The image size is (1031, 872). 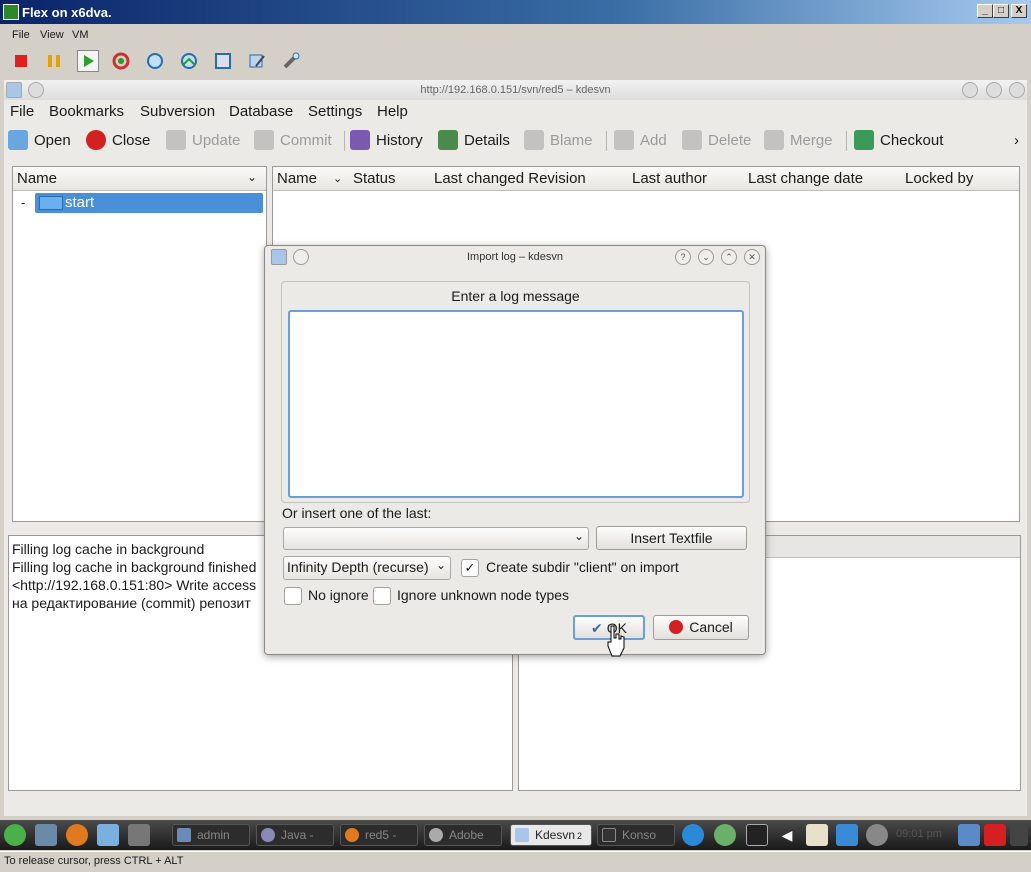 I want to click on add-button: Add, so click(x=640, y=140).